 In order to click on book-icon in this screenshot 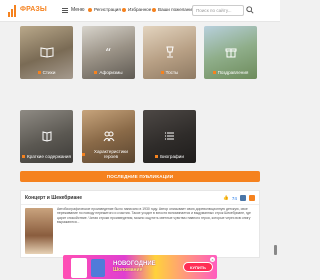, I will do `click(46, 136)`.